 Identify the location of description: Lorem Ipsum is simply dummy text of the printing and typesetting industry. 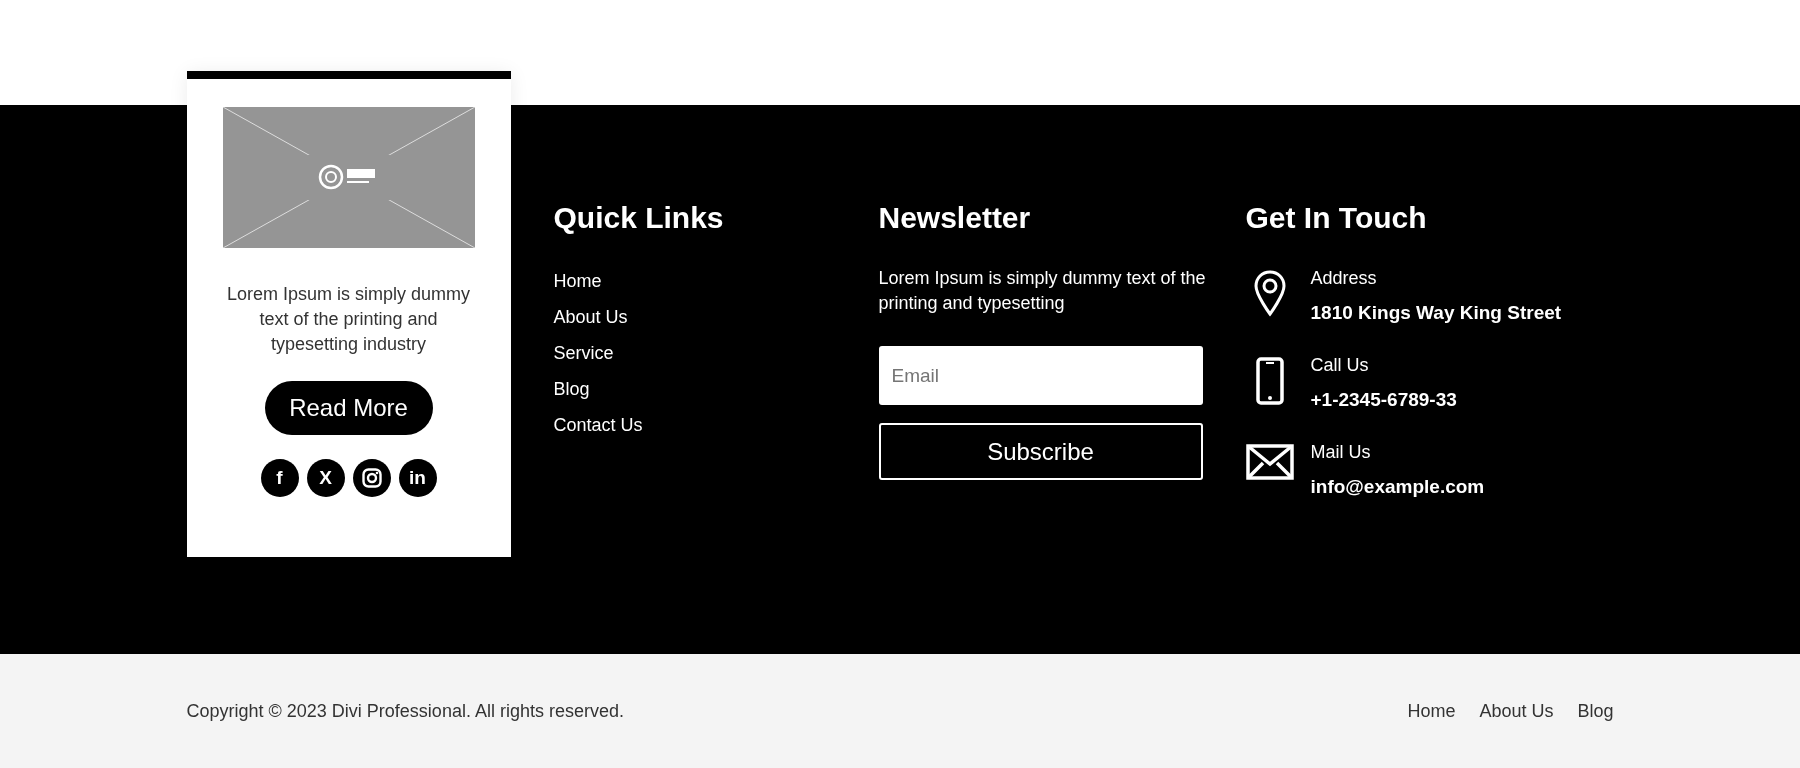
(348, 319).